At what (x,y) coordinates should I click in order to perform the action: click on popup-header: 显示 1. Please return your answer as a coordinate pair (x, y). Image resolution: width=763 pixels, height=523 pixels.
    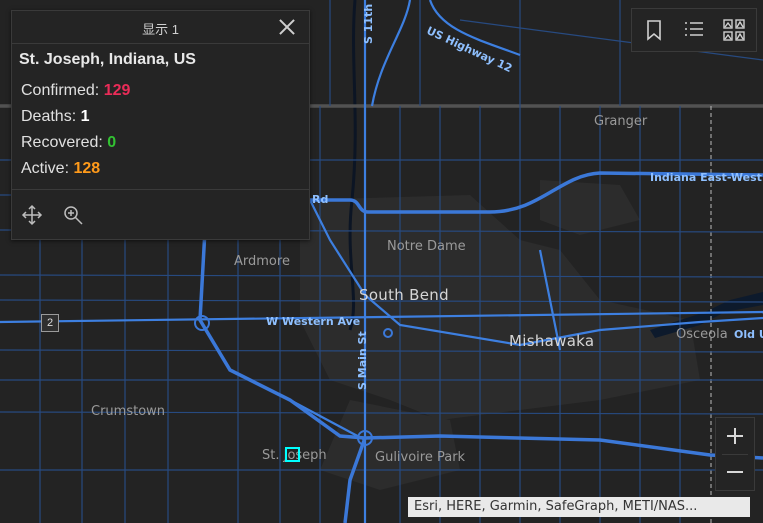
    Looking at the image, I should click on (160, 27).